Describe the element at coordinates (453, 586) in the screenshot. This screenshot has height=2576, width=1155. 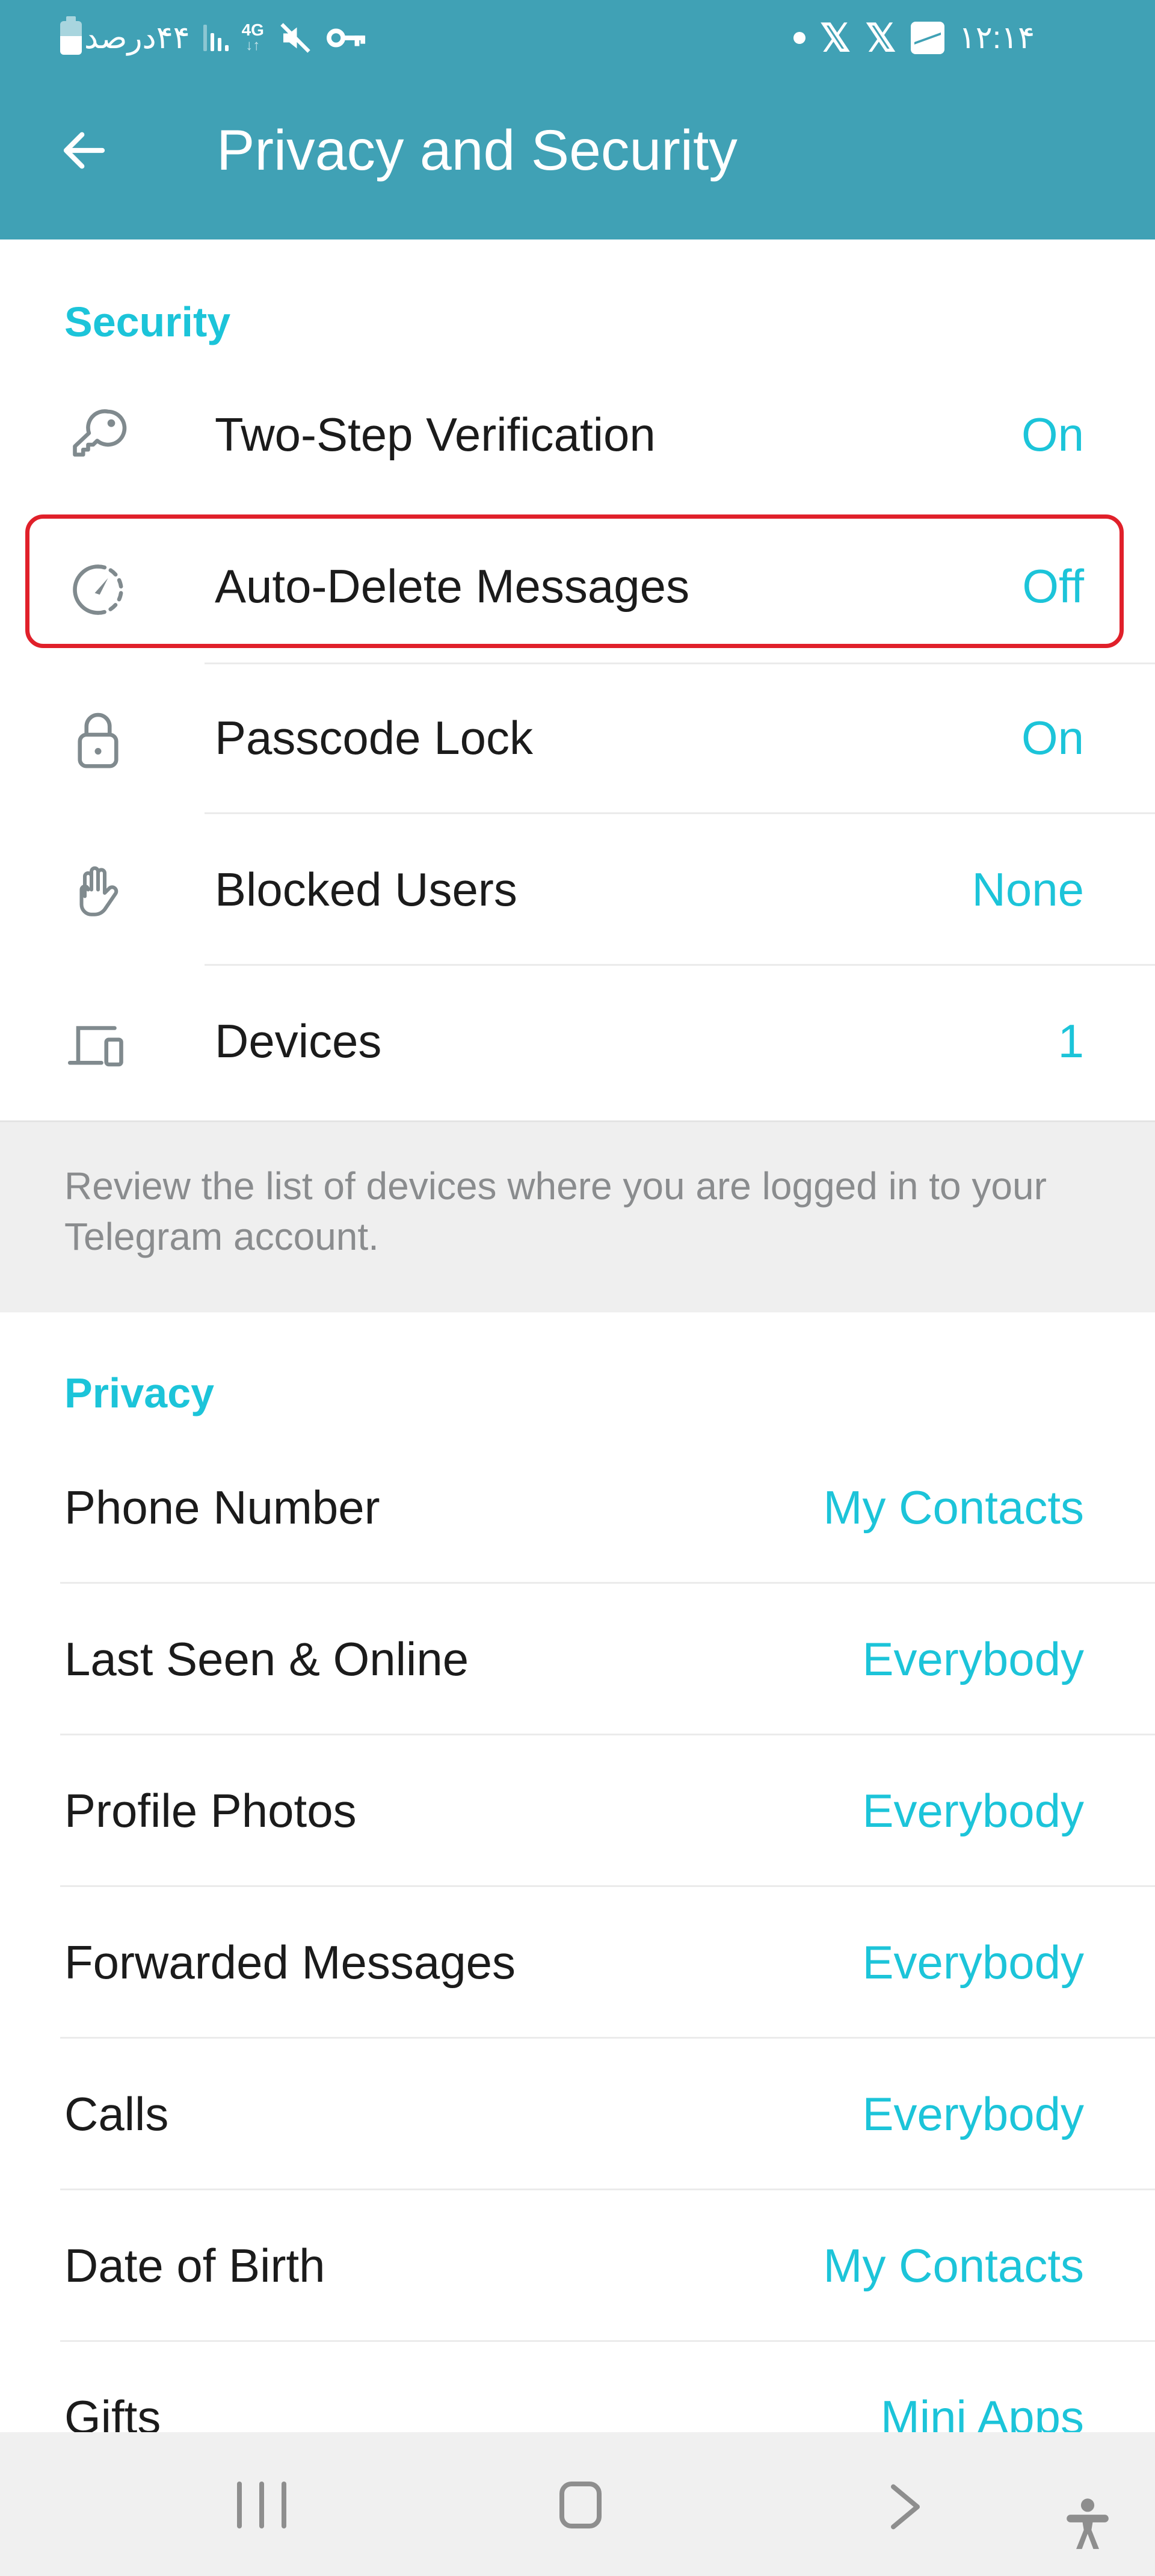
I see `item-label: Auto-Delete Messages` at that location.